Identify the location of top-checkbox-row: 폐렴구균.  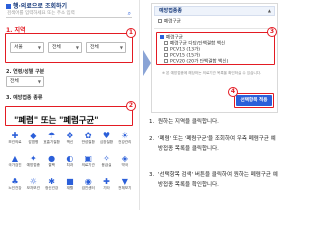
(169, 22).